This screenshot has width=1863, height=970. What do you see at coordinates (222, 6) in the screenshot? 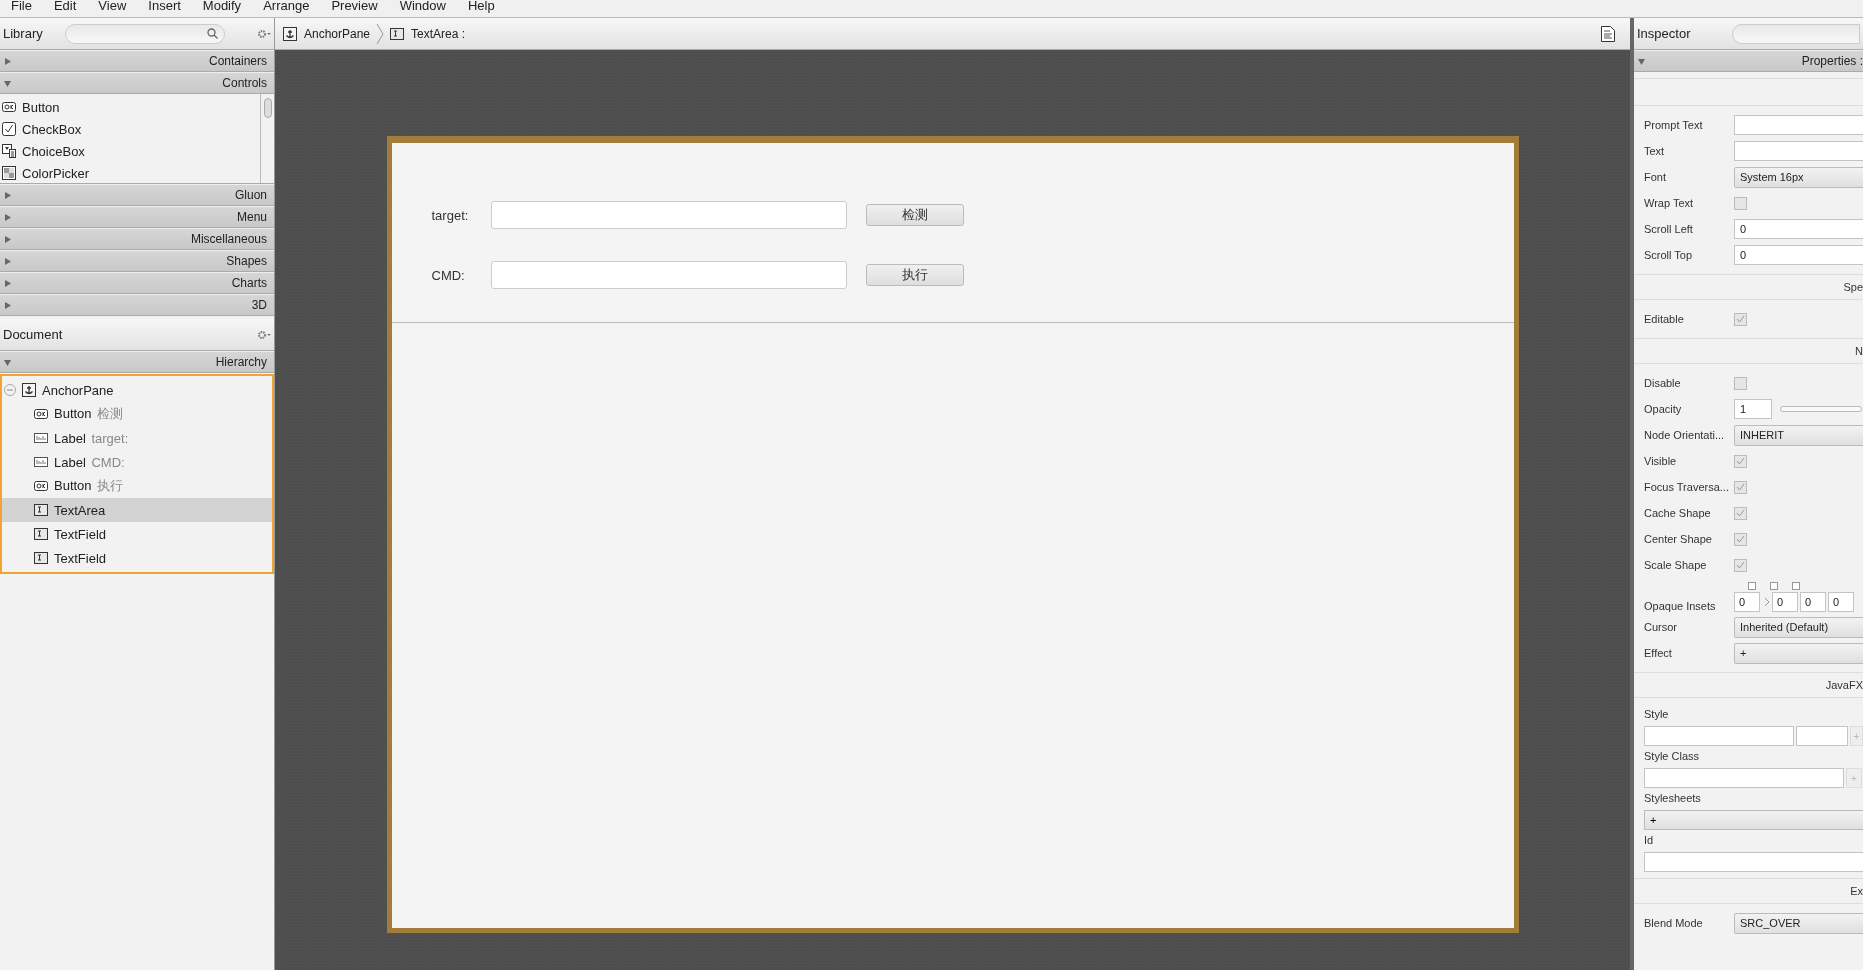
I see `menu-item: Modify` at bounding box center [222, 6].